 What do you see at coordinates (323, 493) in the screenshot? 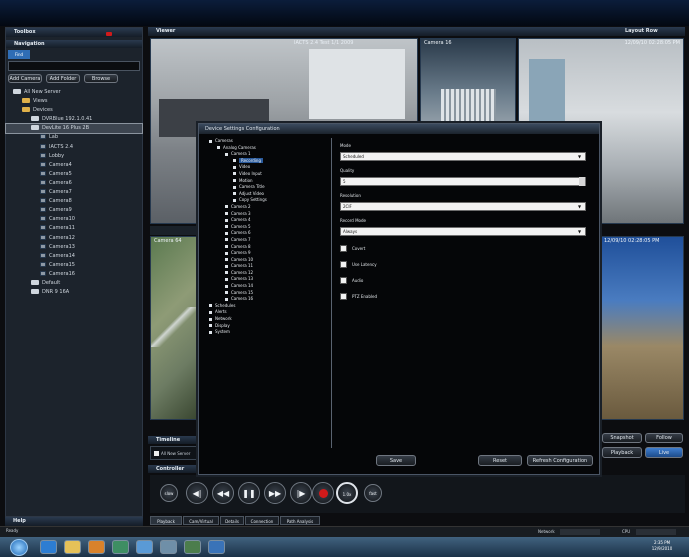
I see `record-icon` at bounding box center [323, 493].